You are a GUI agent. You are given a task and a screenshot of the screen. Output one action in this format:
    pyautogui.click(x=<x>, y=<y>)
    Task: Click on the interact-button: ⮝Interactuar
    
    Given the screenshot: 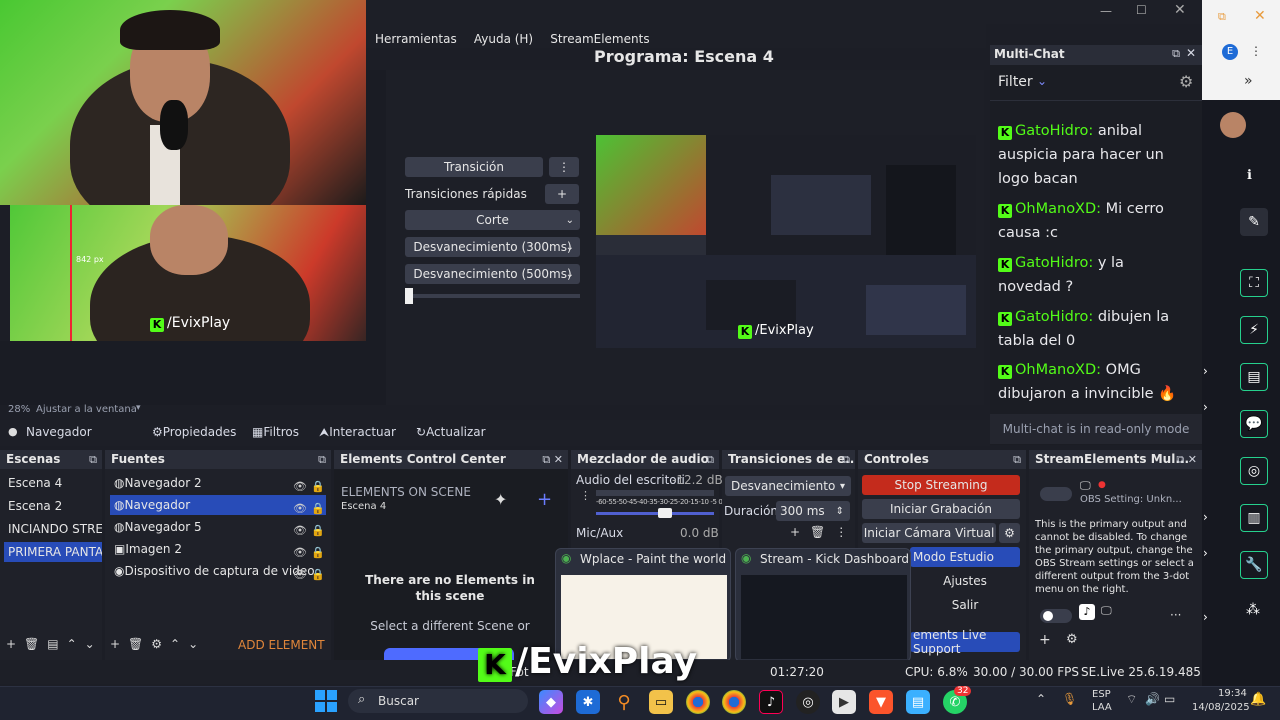 What is the action you would take?
    pyautogui.click(x=357, y=432)
    